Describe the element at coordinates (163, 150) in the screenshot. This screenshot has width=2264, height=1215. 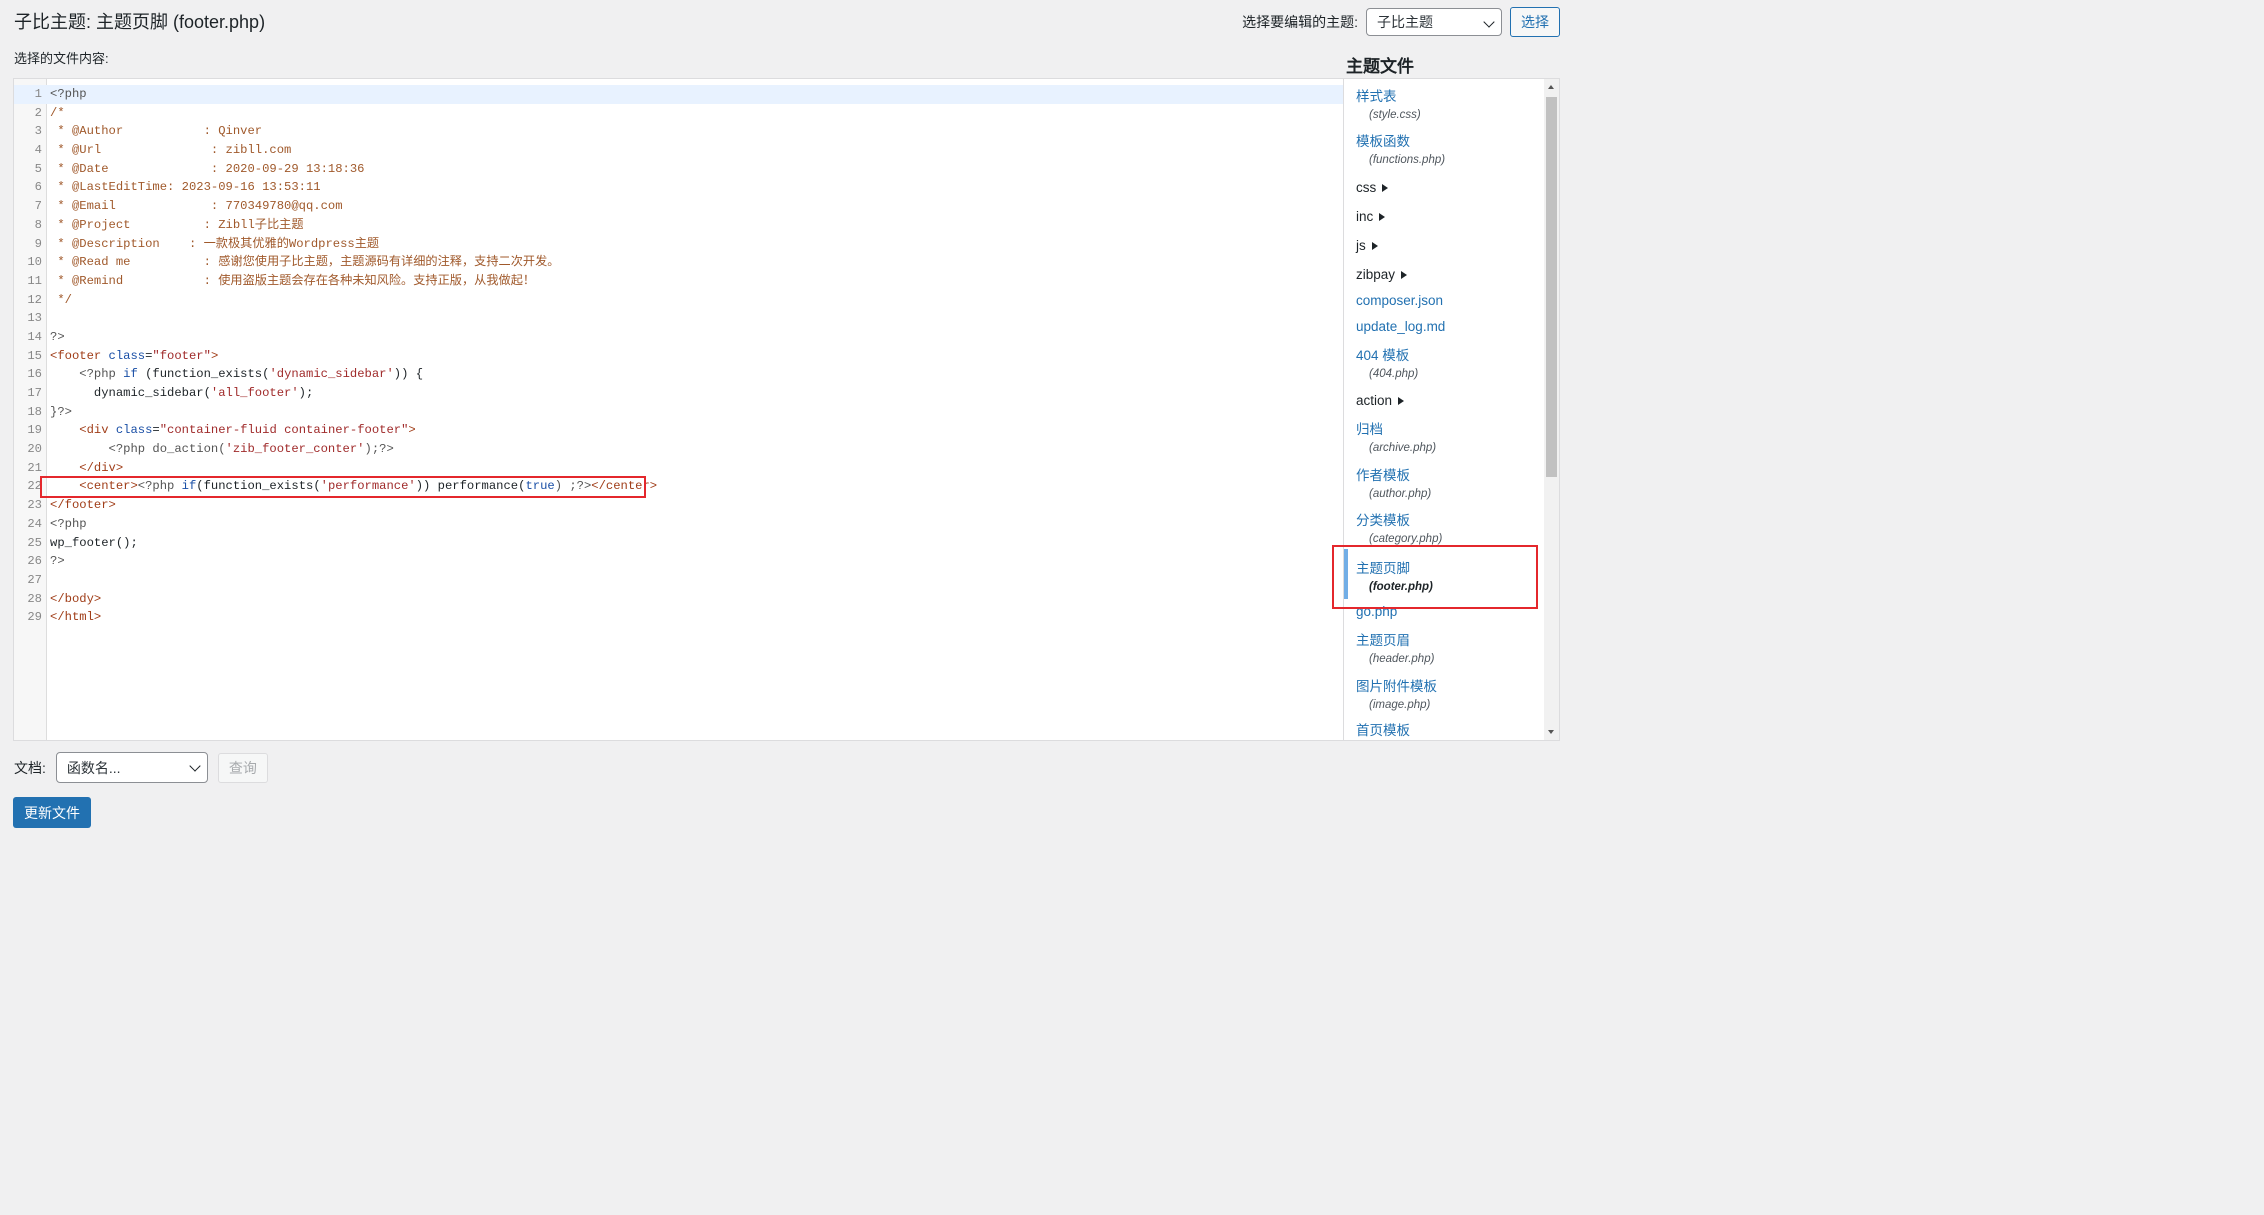
I see `code-line: 4 * @Url : zibll.com` at that location.